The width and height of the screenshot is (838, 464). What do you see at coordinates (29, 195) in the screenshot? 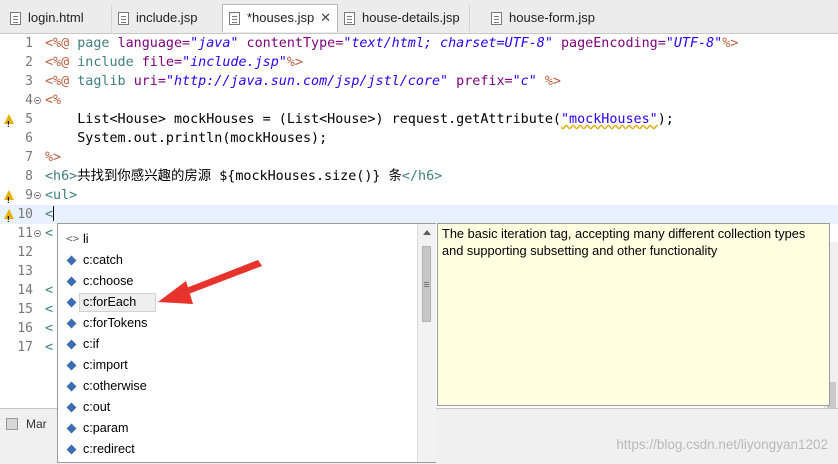
I see `line-number: 9` at bounding box center [29, 195].